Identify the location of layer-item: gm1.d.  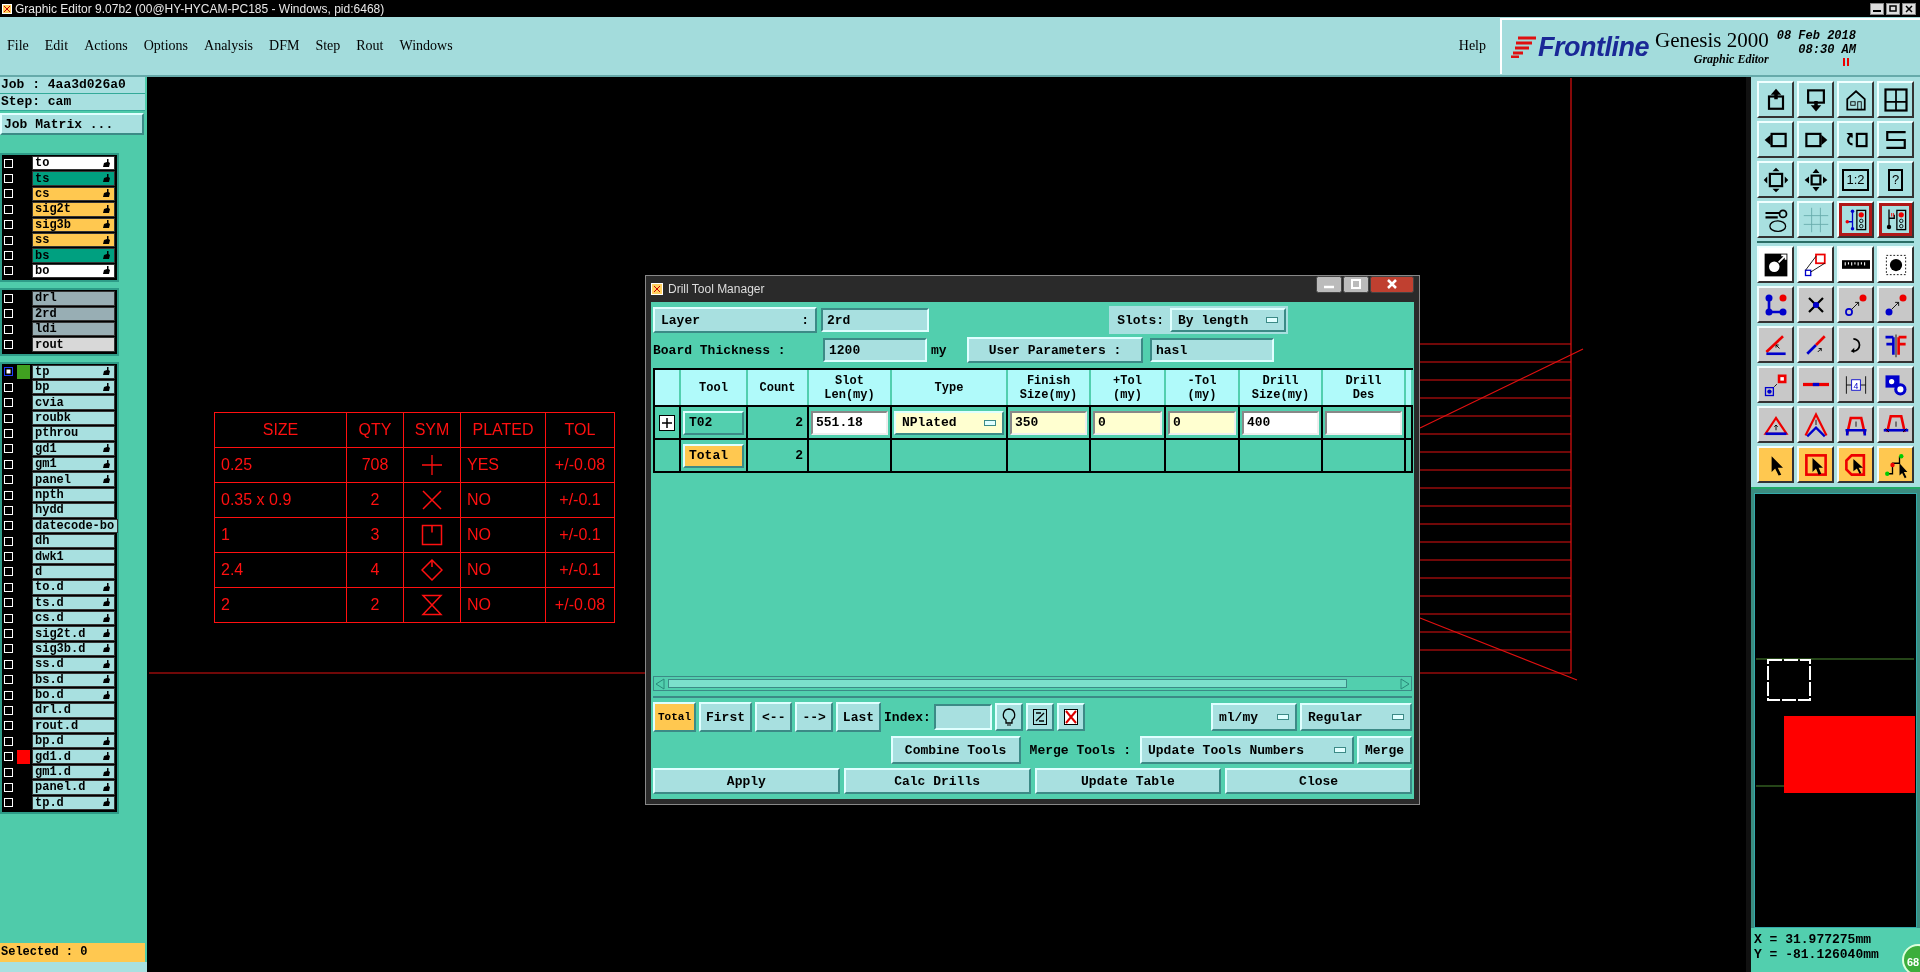
(73, 772).